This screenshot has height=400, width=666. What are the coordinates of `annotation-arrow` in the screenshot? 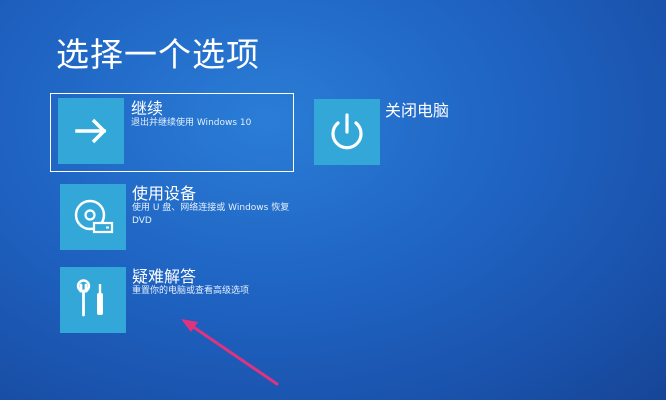 It's located at (230, 352).